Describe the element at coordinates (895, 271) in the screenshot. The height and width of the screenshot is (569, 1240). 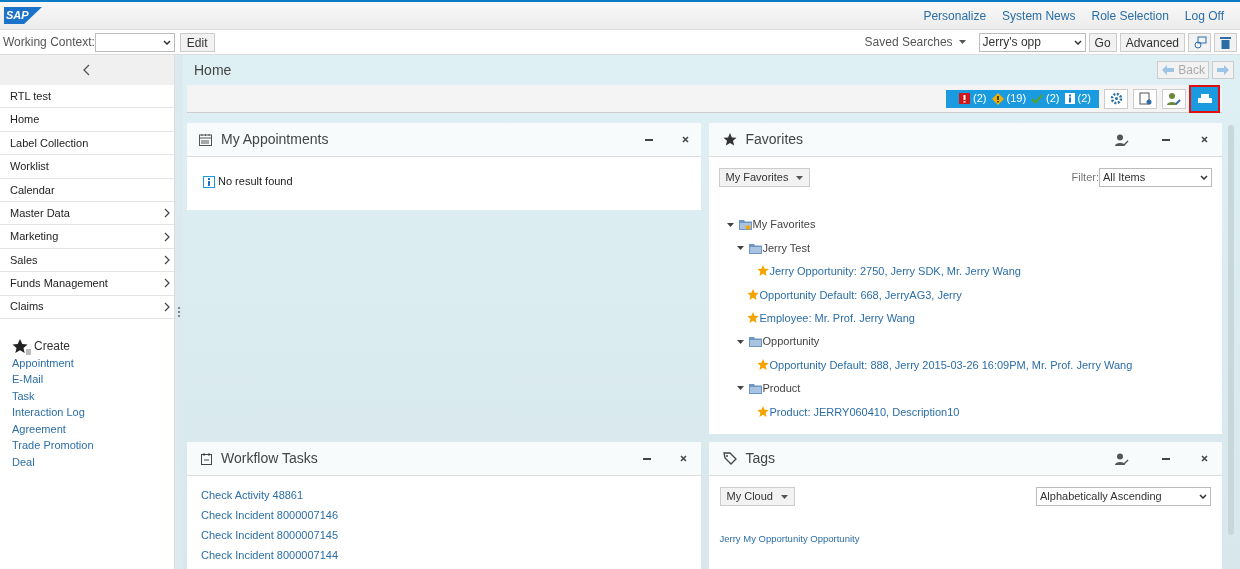
I see `favorite-link: Jerry Opportunity: 2750, Jerry SDK, Mr. Jerry Wang` at that location.